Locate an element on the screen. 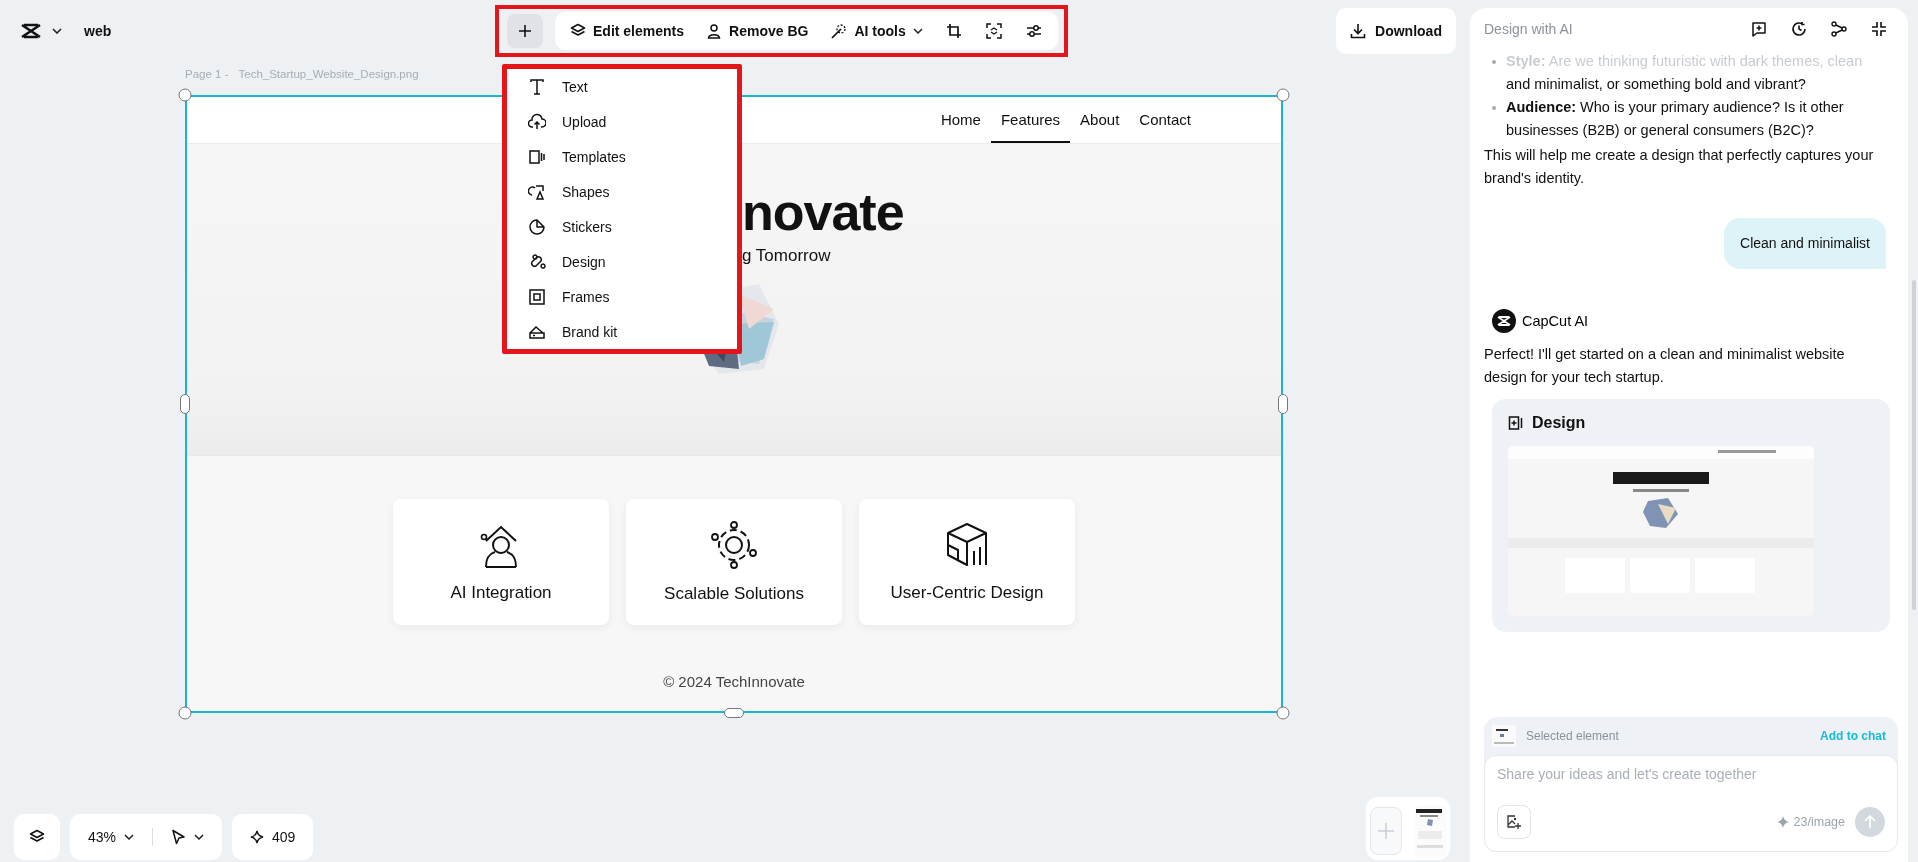 The image size is (1918, 862). nav-link: Home is located at coordinates (960, 119).